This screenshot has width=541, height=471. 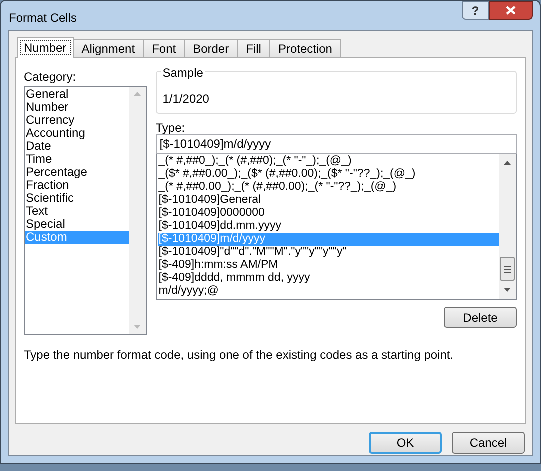 What do you see at coordinates (77, 172) in the screenshot?
I see `category-item: Percentage` at bounding box center [77, 172].